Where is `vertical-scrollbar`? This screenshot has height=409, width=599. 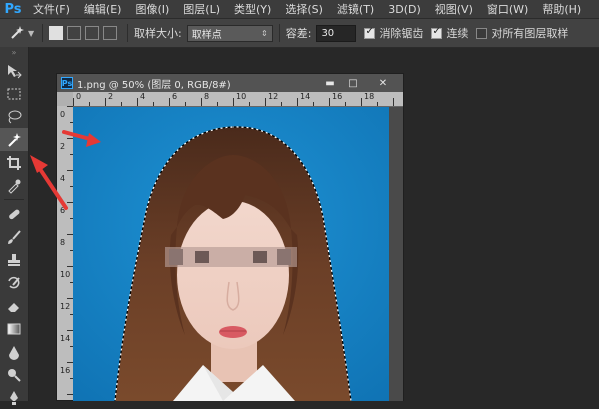 vertical-scrollbar is located at coordinates (396, 254).